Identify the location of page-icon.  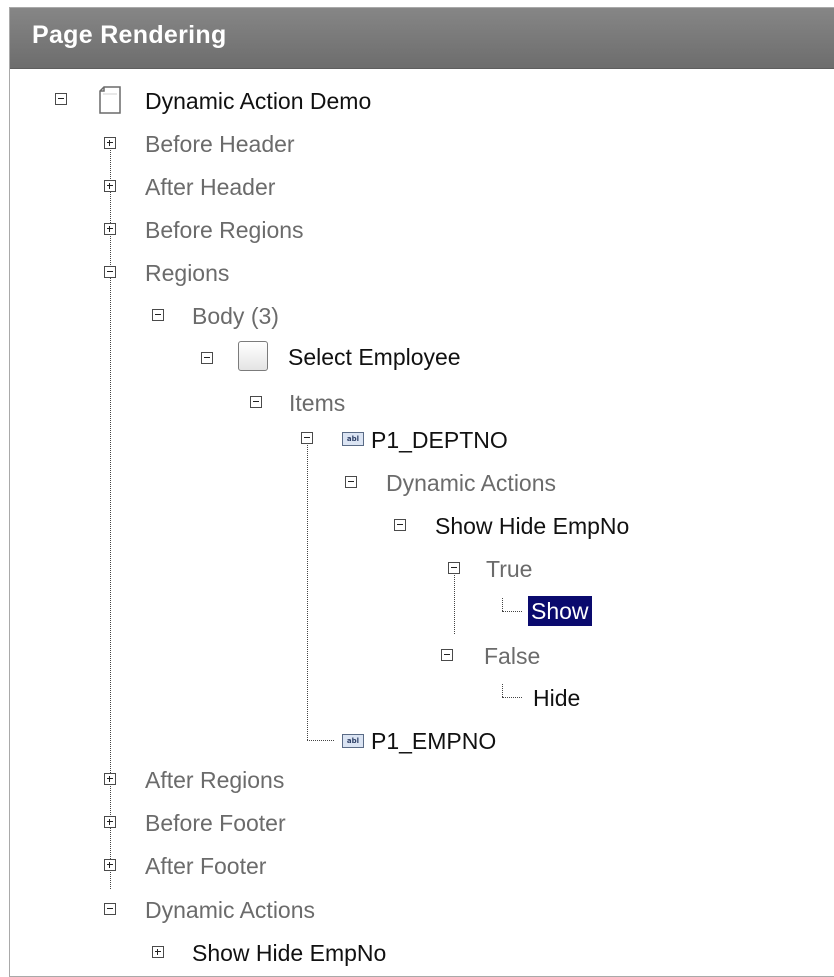
(110, 100).